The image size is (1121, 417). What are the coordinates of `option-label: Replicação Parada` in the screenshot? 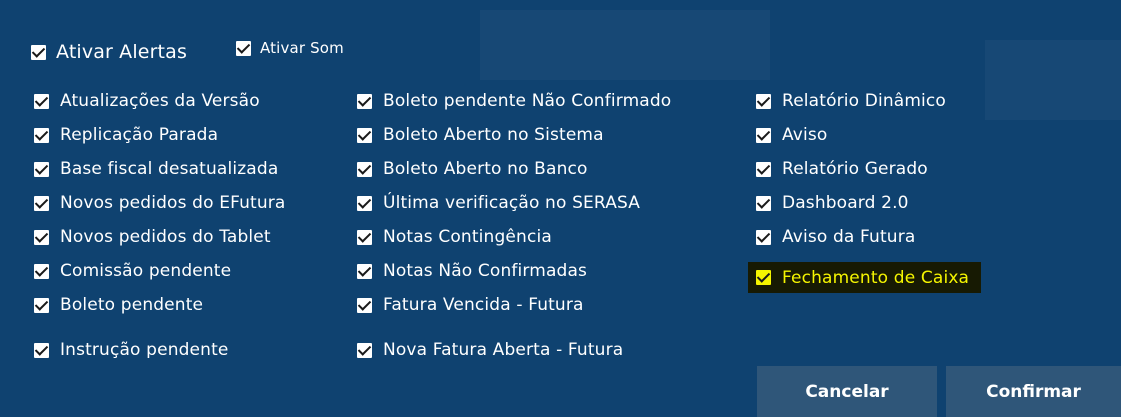 It's located at (139, 135).